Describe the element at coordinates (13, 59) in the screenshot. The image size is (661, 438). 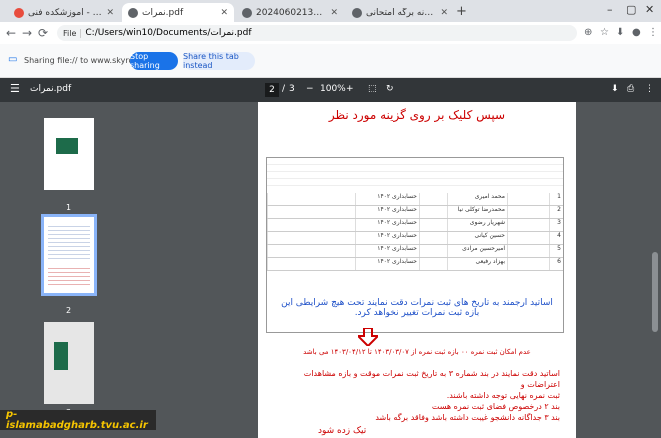
I see `screen-share-icon: ▭` at that location.